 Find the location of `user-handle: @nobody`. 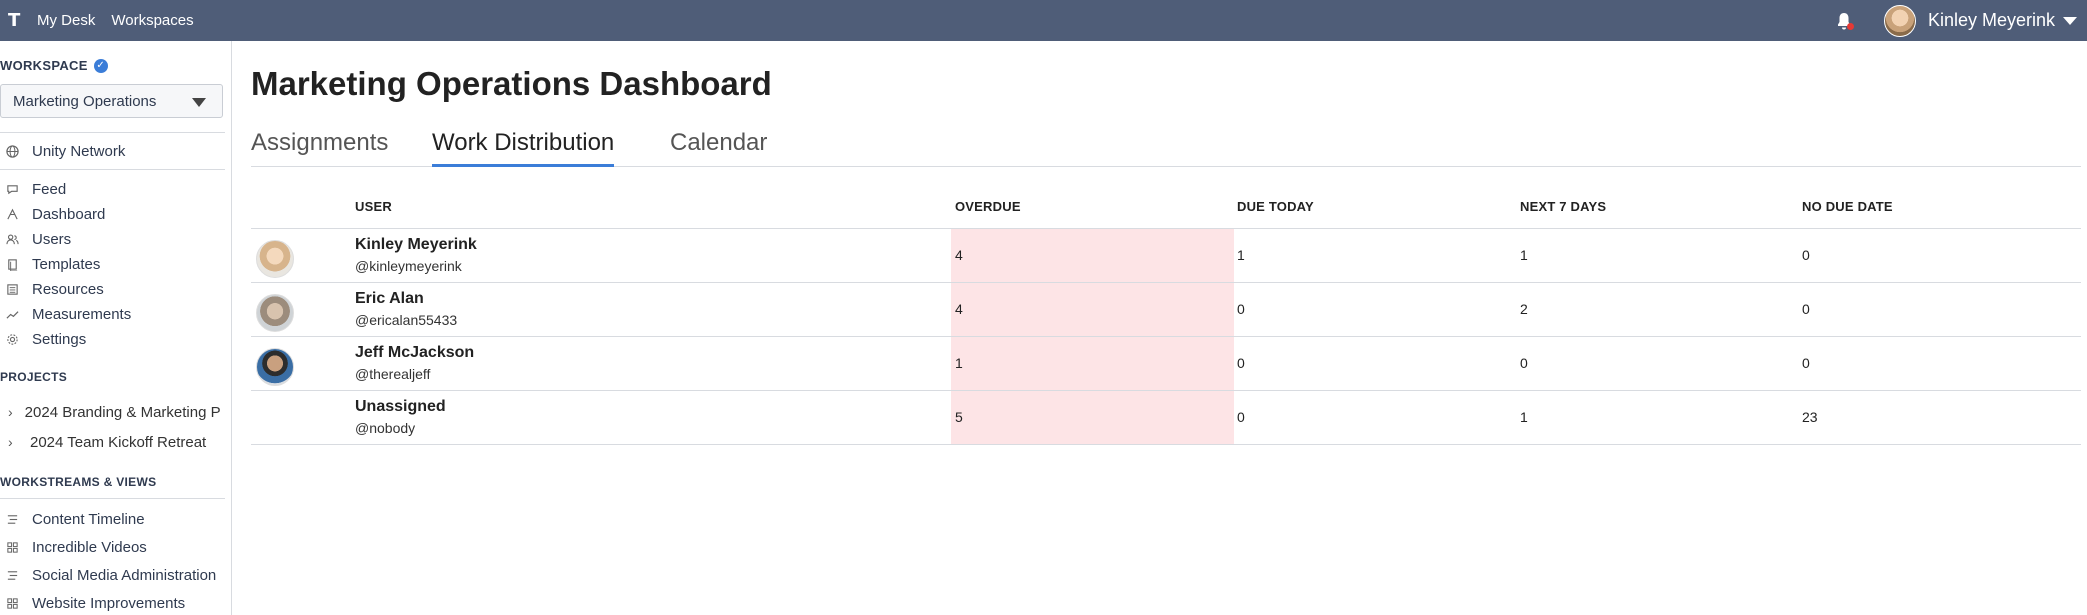

user-handle: @nobody is located at coordinates (385, 428).